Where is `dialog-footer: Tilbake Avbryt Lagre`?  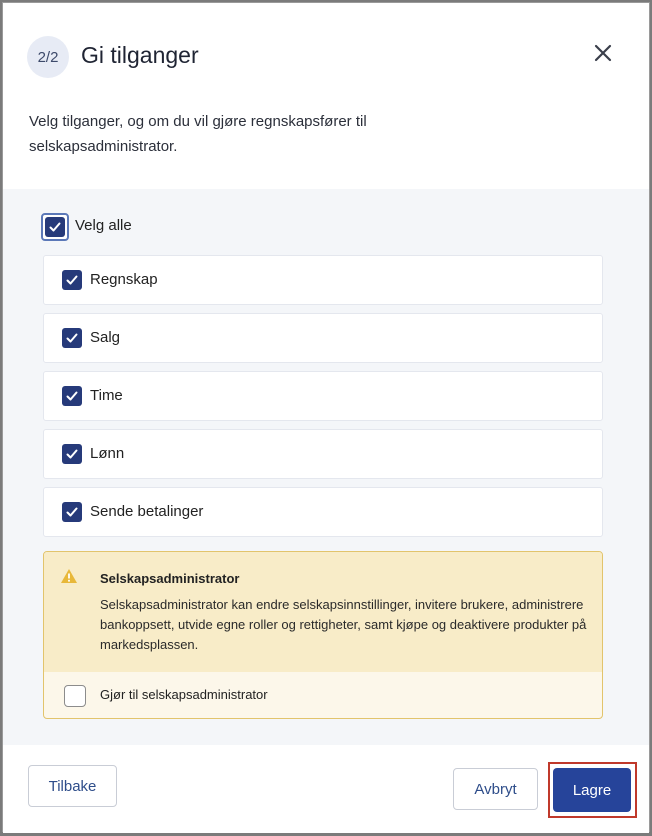
dialog-footer: Tilbake Avbryt Lagre is located at coordinates (326, 789).